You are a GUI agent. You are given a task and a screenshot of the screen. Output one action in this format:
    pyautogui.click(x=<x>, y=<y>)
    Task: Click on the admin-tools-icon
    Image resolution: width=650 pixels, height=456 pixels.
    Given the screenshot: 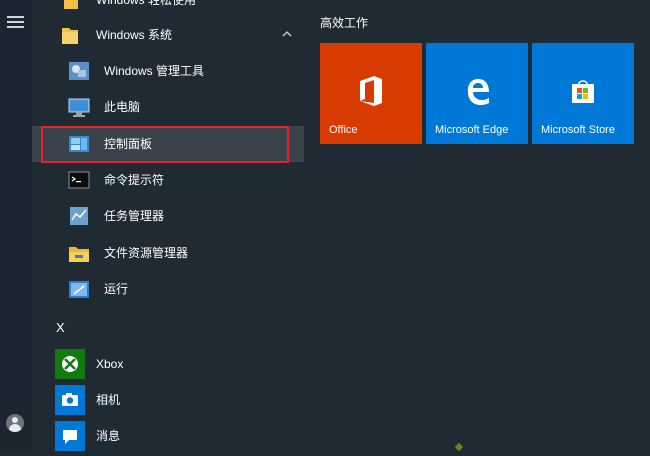 What is the action you would take?
    pyautogui.click(x=79, y=71)
    